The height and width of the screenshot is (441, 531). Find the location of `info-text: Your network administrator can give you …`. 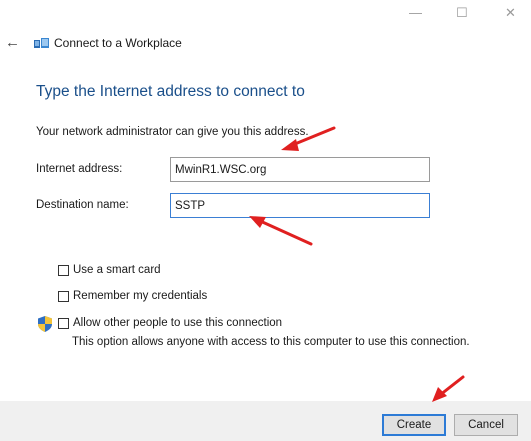

info-text: Your network administrator can give you … is located at coordinates (172, 132).